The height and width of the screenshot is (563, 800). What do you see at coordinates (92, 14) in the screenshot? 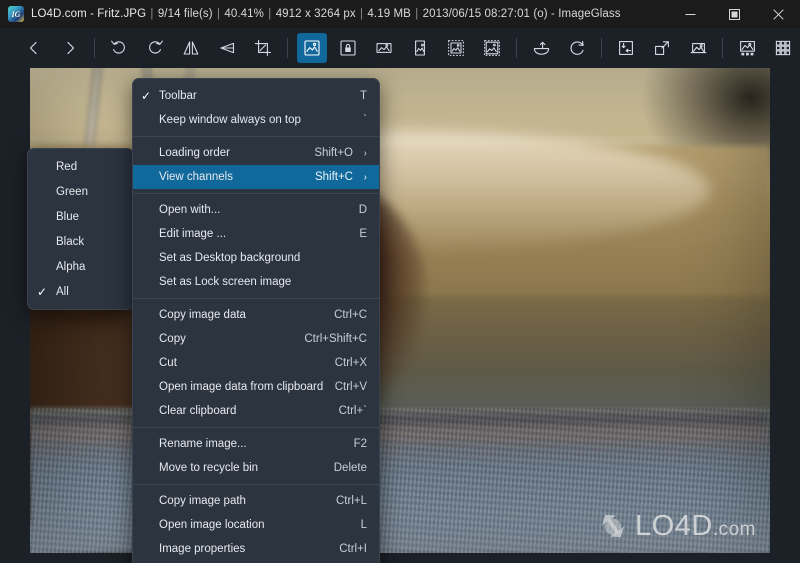
I see `title-dash: -` at bounding box center [92, 14].